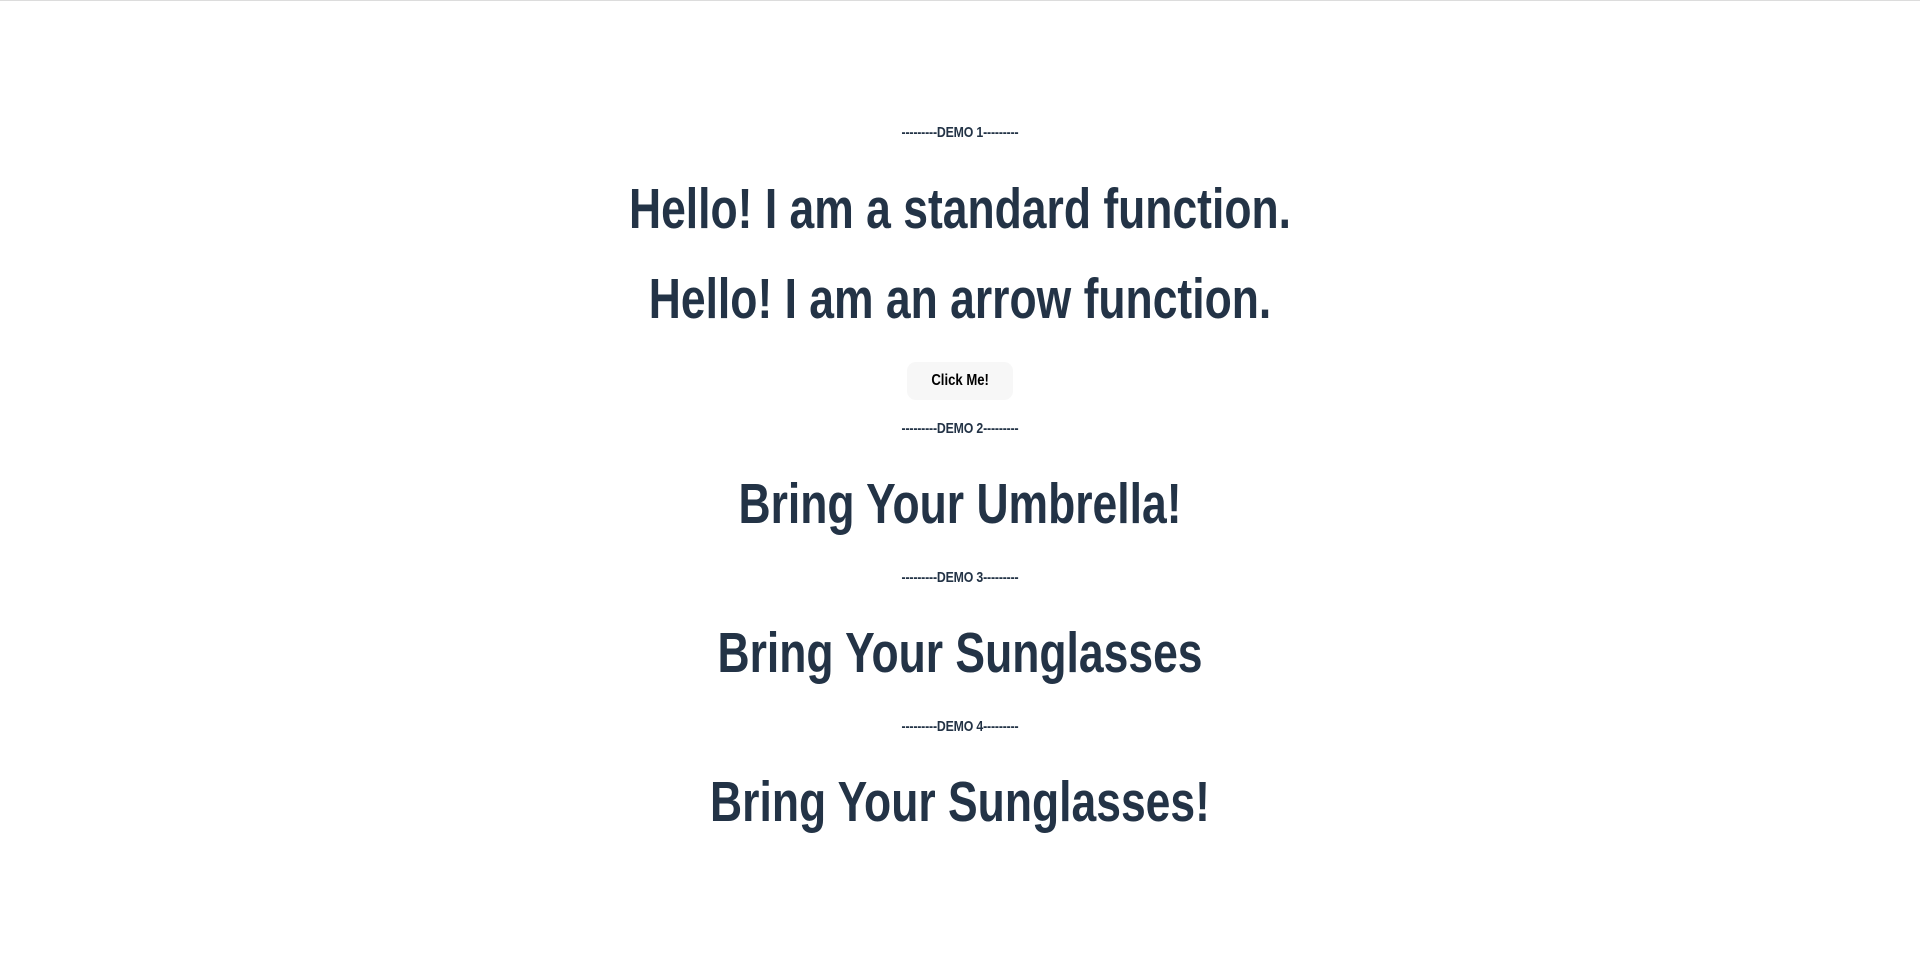  I want to click on click-button-container: Click Me!, so click(960, 381).